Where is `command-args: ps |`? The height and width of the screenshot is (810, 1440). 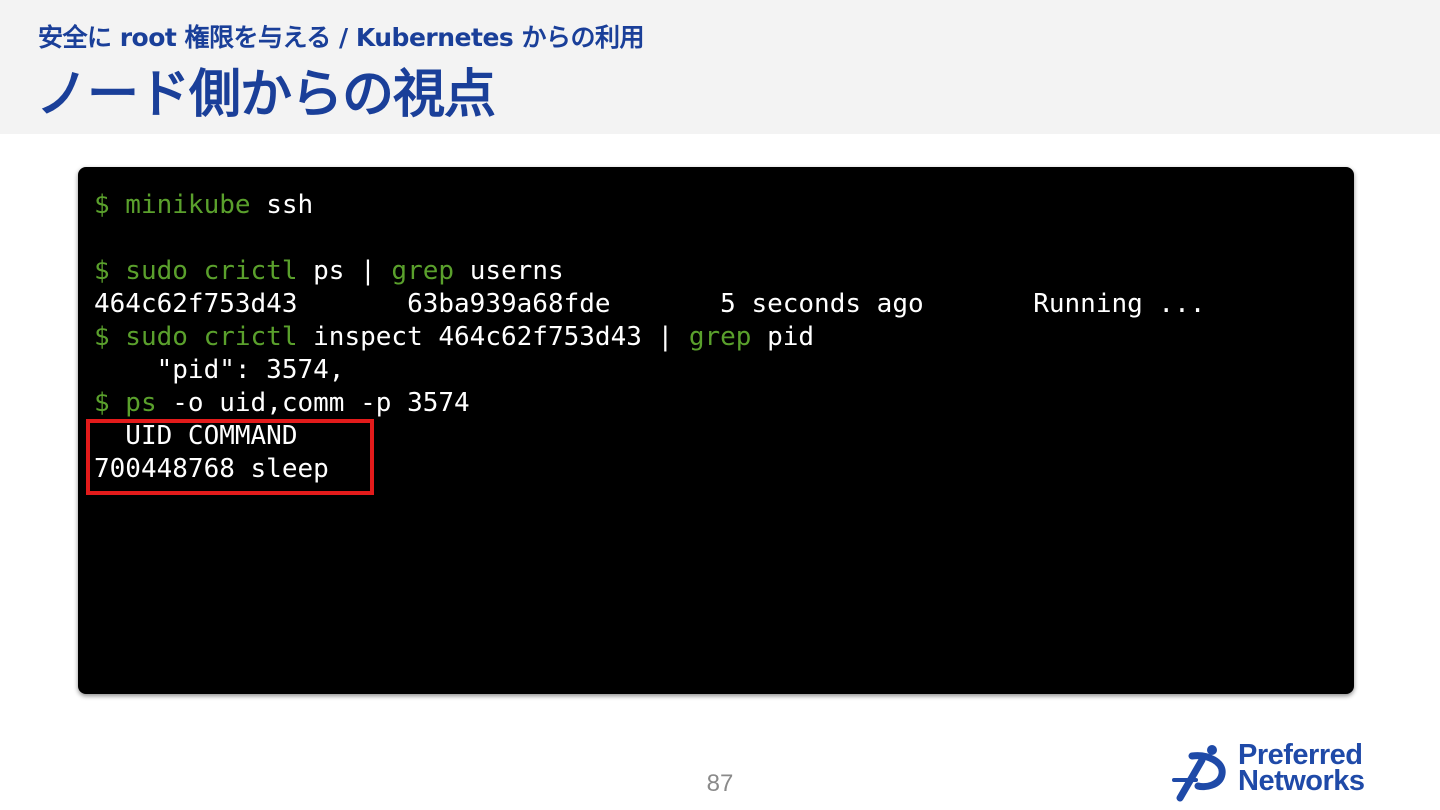
command-args: ps | is located at coordinates (344, 271).